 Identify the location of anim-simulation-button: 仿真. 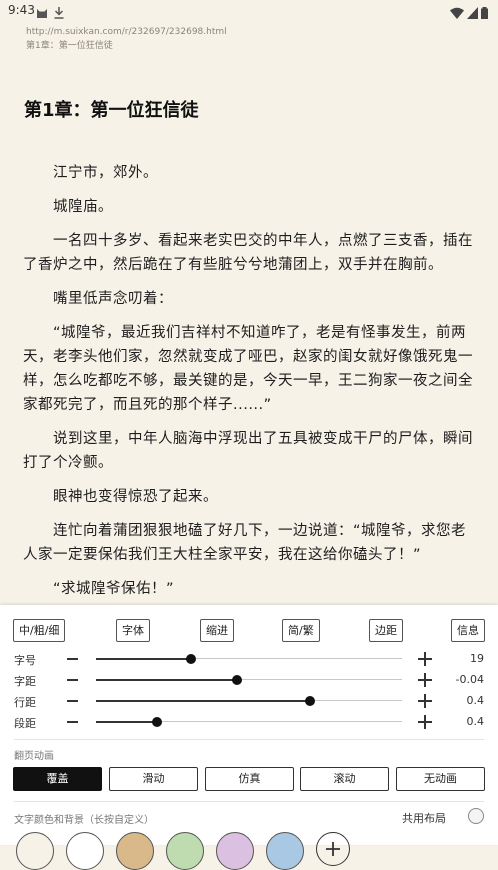
(249, 779).